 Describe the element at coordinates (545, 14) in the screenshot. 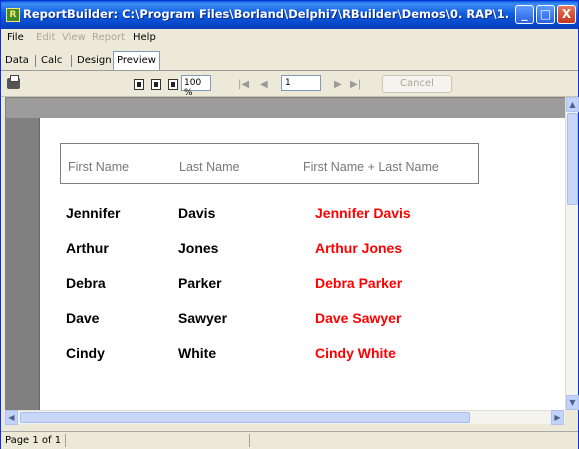

I see `maximize-button: □` at that location.